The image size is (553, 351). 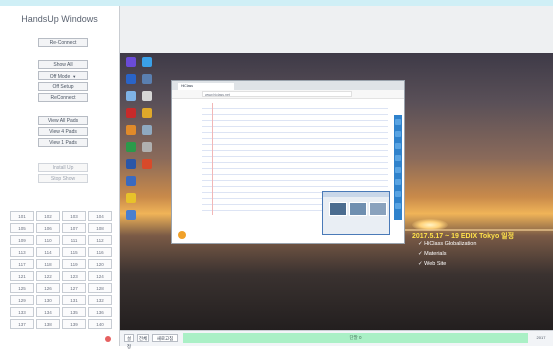 What do you see at coordinates (100, 312) in the screenshot?
I see `device-cell: 136` at bounding box center [100, 312].